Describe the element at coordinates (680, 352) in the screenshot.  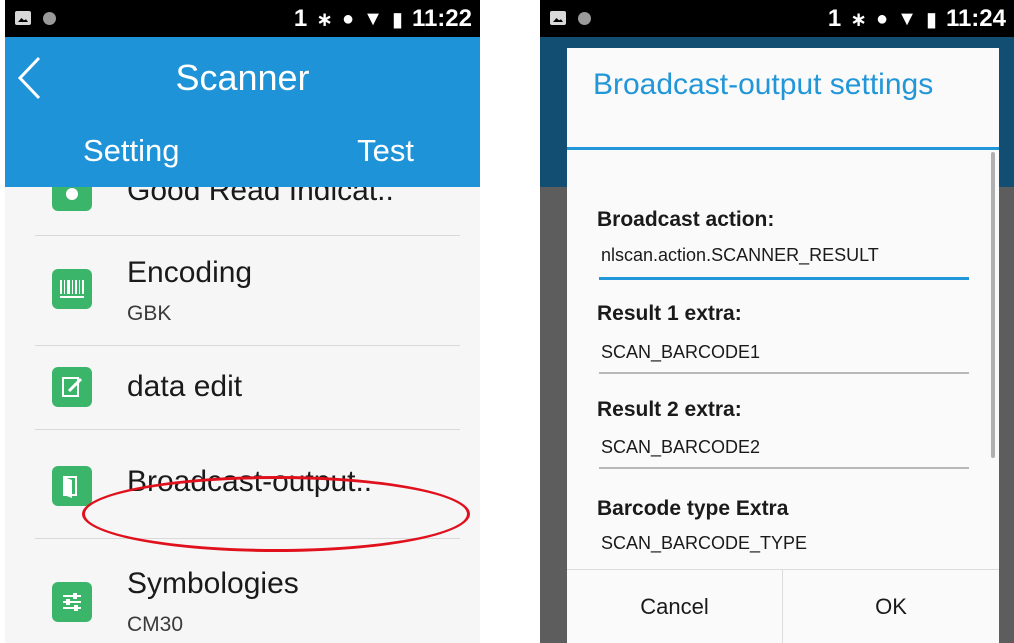
I see `result1-extra-input: SCAN_BARCODE1` at that location.